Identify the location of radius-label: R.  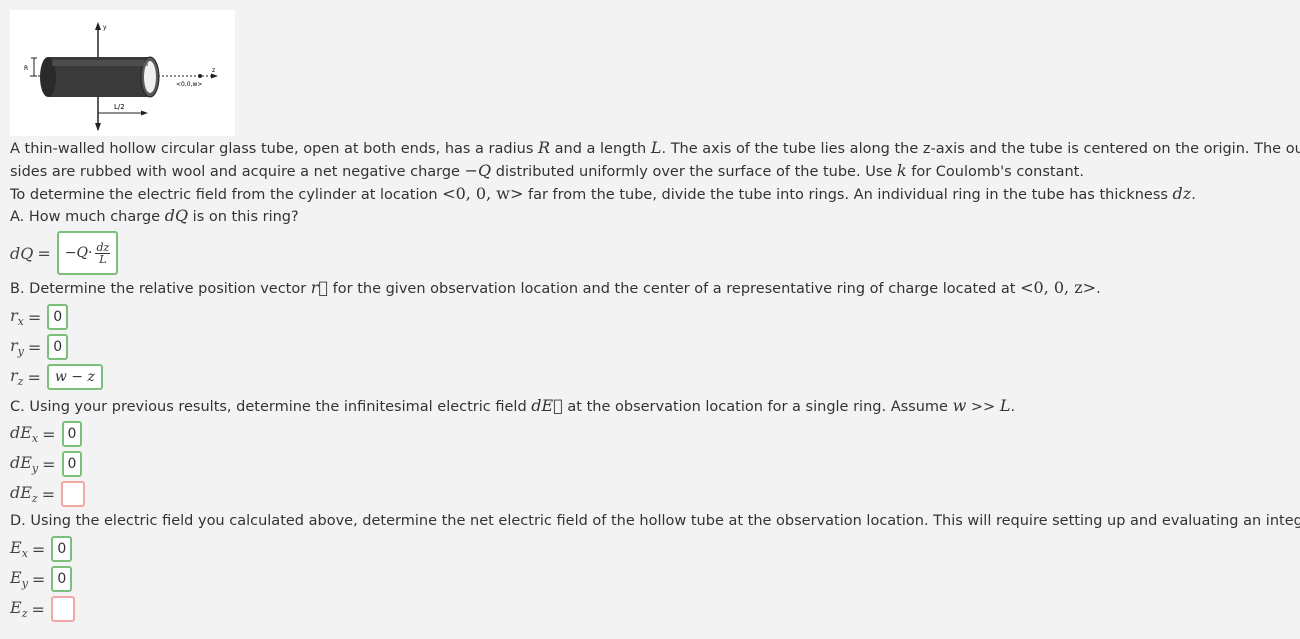
(26, 68).